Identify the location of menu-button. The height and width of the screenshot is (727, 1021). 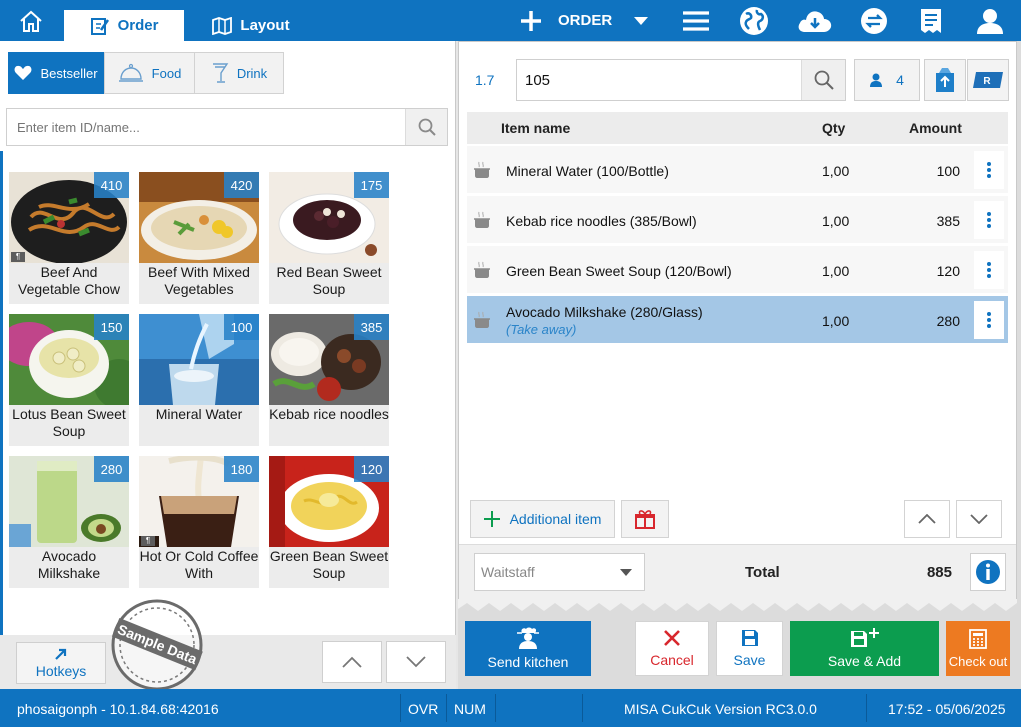
(696, 20).